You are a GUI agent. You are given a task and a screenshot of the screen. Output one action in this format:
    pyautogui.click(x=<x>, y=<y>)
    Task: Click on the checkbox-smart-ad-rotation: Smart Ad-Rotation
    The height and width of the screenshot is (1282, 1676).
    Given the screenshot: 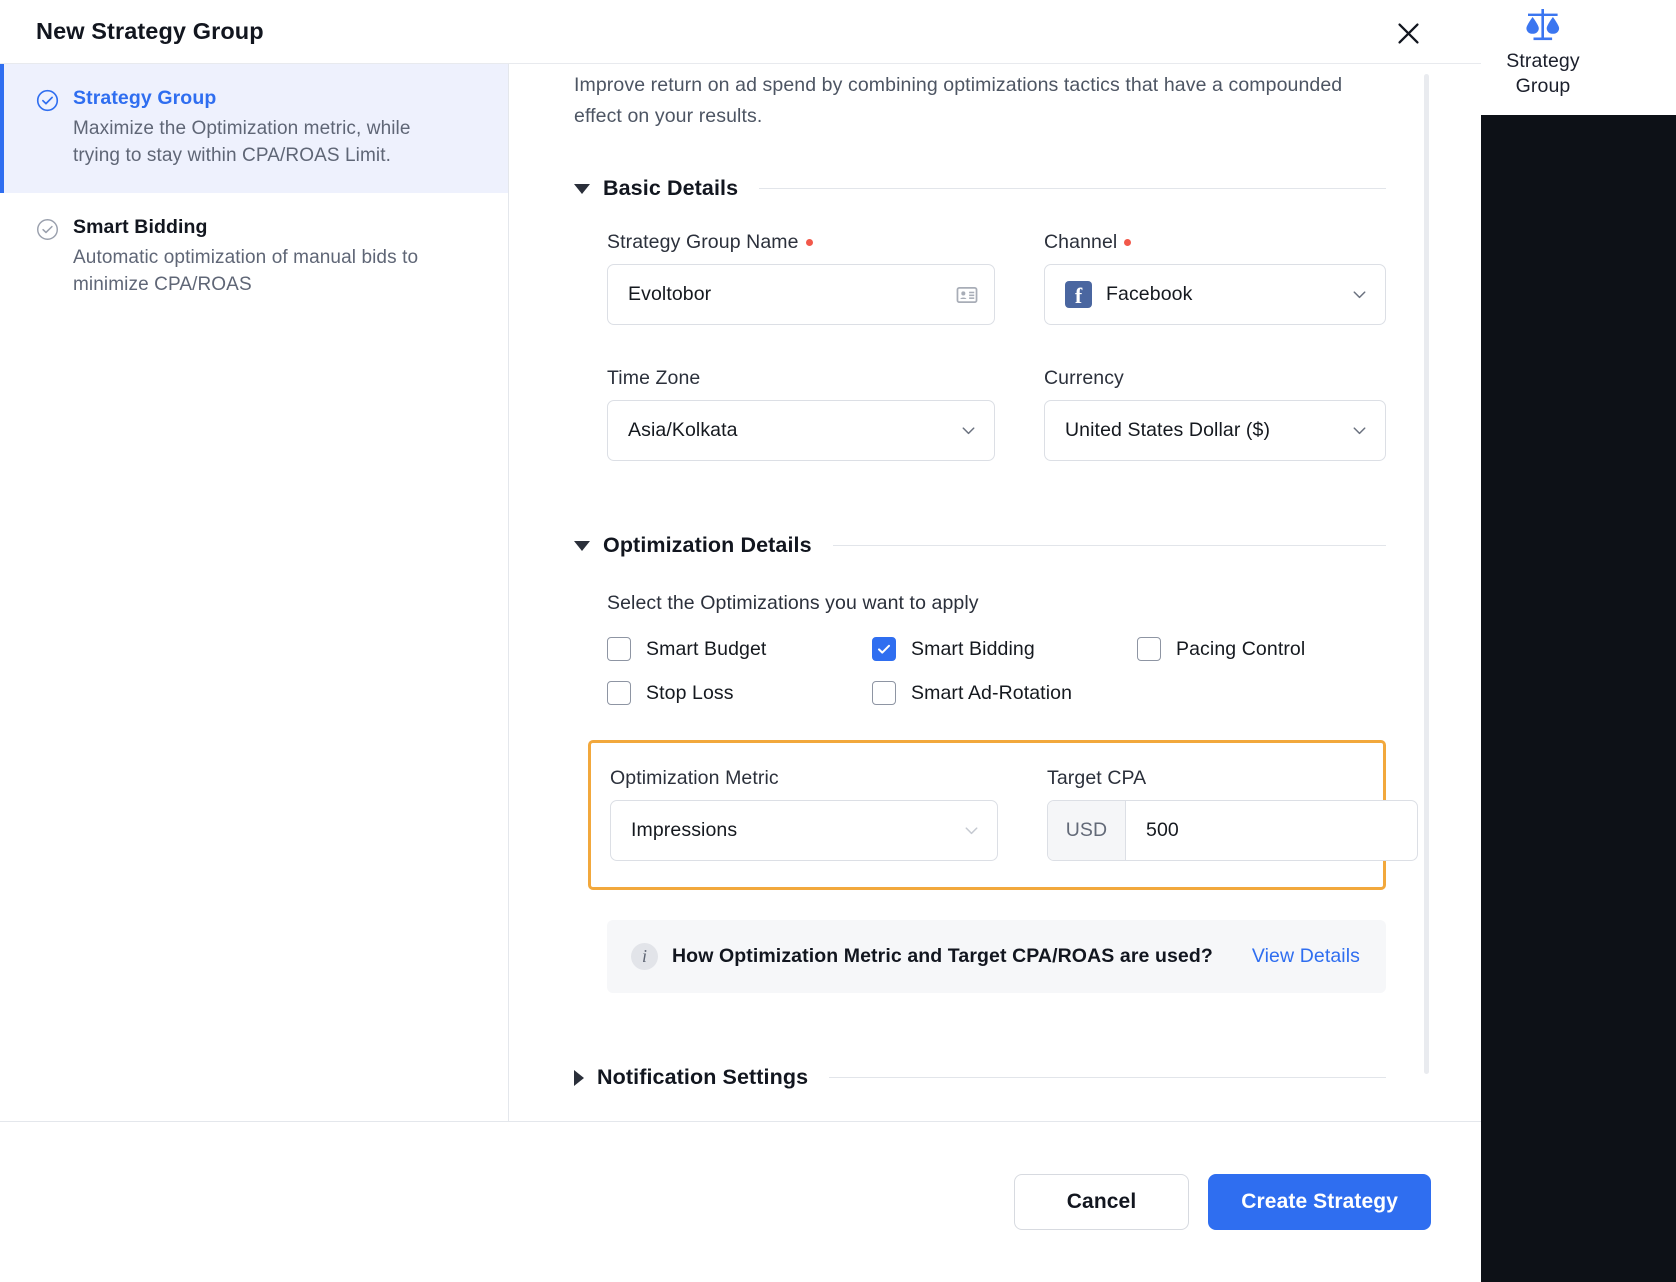 What is the action you would take?
    pyautogui.click(x=1004, y=693)
    